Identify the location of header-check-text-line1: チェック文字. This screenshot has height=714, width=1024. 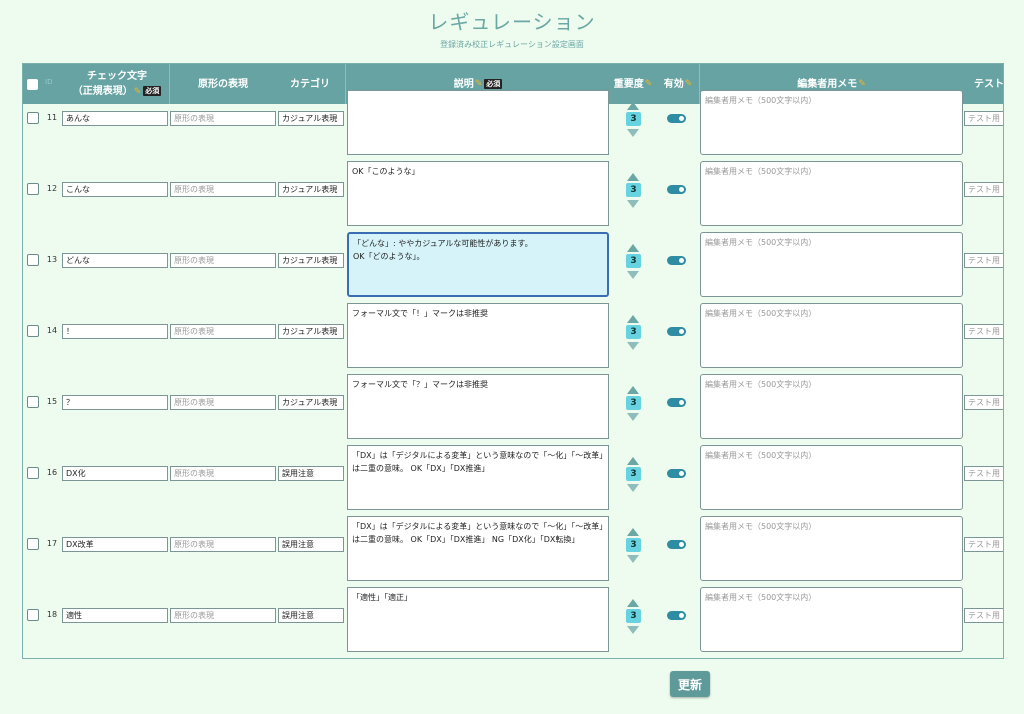
(117, 76).